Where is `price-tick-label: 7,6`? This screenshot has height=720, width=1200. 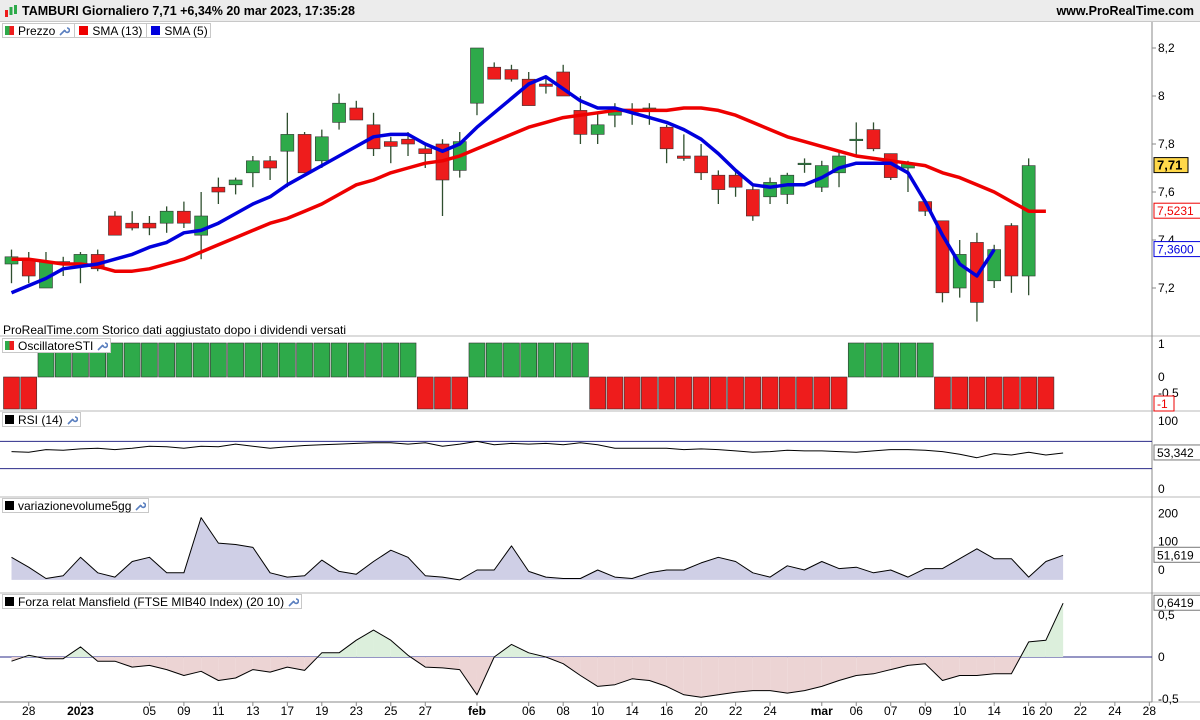
price-tick-label: 7,6 is located at coordinates (1166, 192).